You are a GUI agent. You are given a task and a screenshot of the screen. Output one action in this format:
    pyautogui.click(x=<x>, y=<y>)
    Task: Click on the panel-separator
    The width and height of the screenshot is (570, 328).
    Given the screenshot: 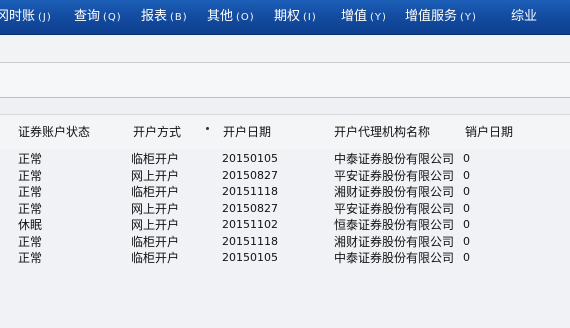 What is the action you would take?
    pyautogui.click(x=285, y=106)
    